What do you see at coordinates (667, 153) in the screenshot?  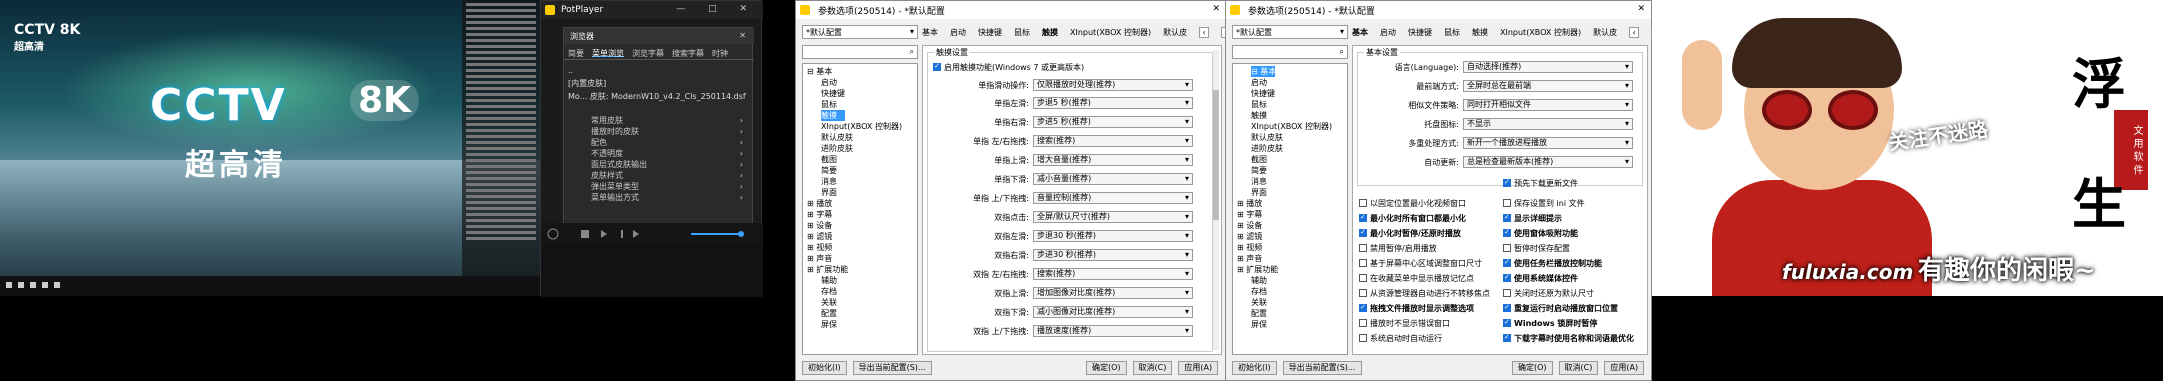 I see `menu-item: 不透明度 ›` at bounding box center [667, 153].